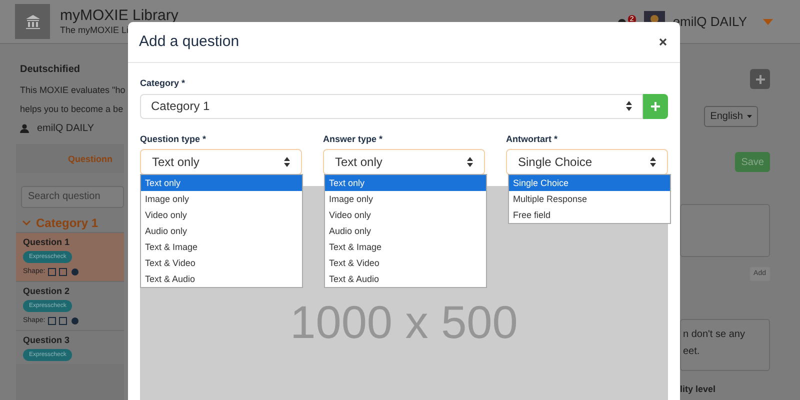  What do you see at coordinates (714, 335) in the screenshot?
I see `answer-text: n don't se any` at bounding box center [714, 335].